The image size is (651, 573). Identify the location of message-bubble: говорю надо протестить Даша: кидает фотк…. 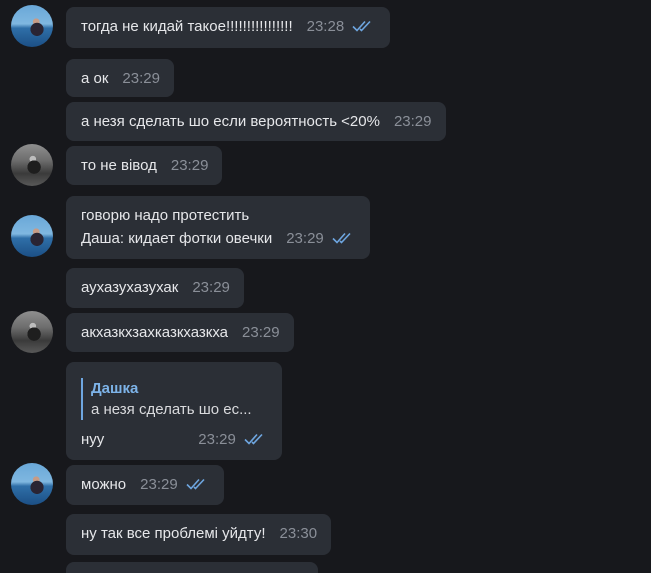
(218, 227).